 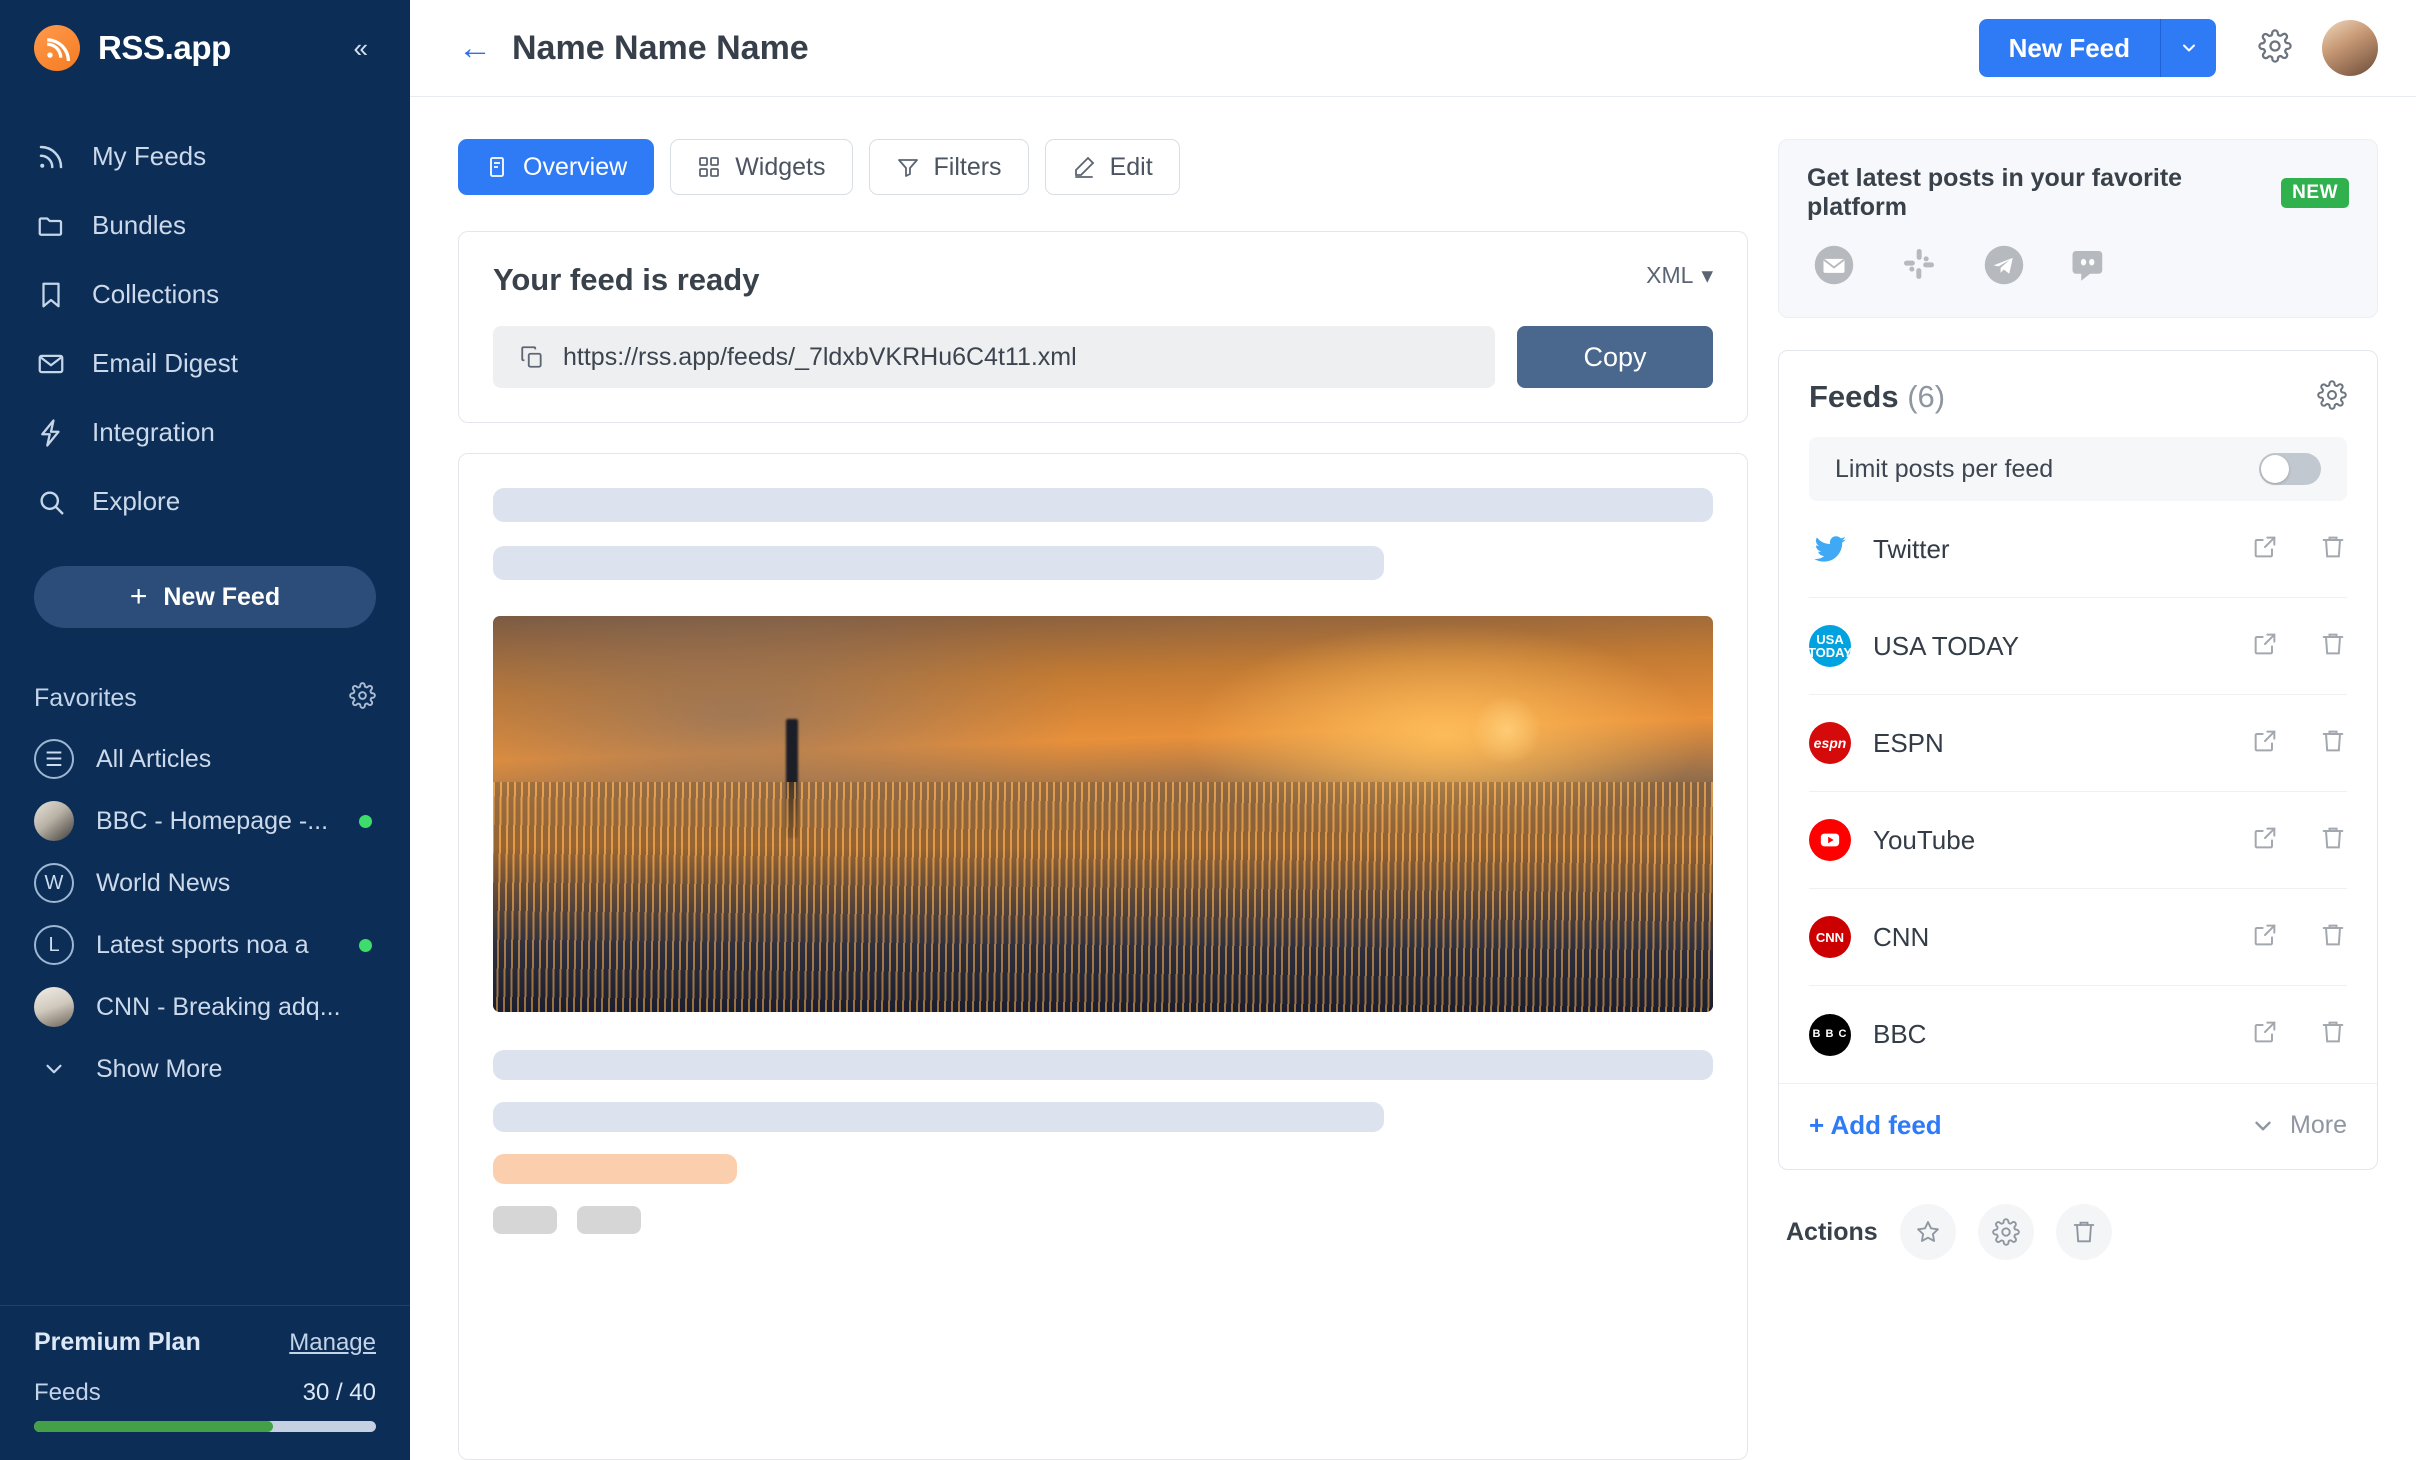 I want to click on page-title: Name Name Name, so click(x=660, y=47).